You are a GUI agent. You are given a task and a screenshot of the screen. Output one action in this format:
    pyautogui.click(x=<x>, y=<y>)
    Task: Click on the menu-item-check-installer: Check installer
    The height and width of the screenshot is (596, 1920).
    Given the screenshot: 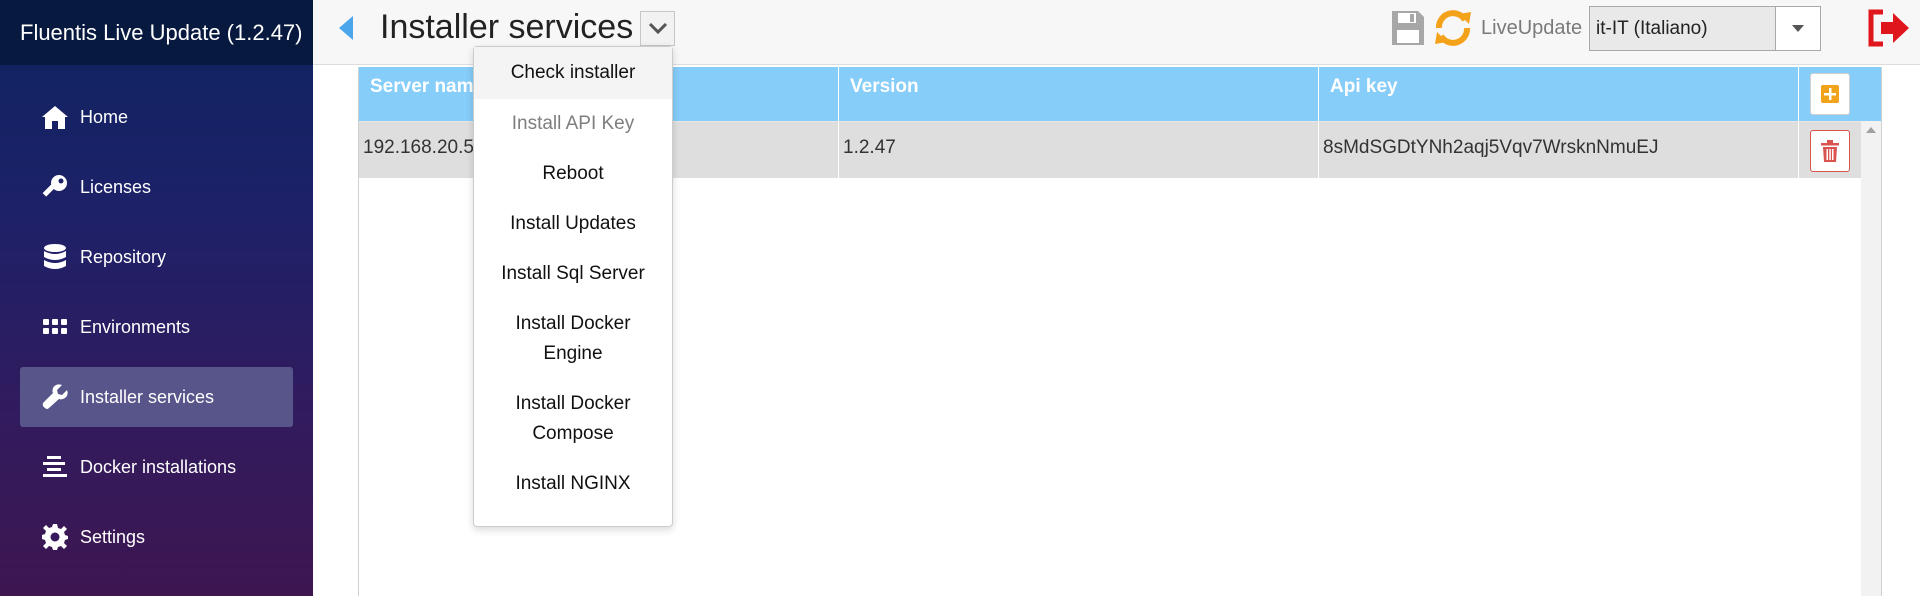 What is the action you would take?
    pyautogui.click(x=573, y=73)
    